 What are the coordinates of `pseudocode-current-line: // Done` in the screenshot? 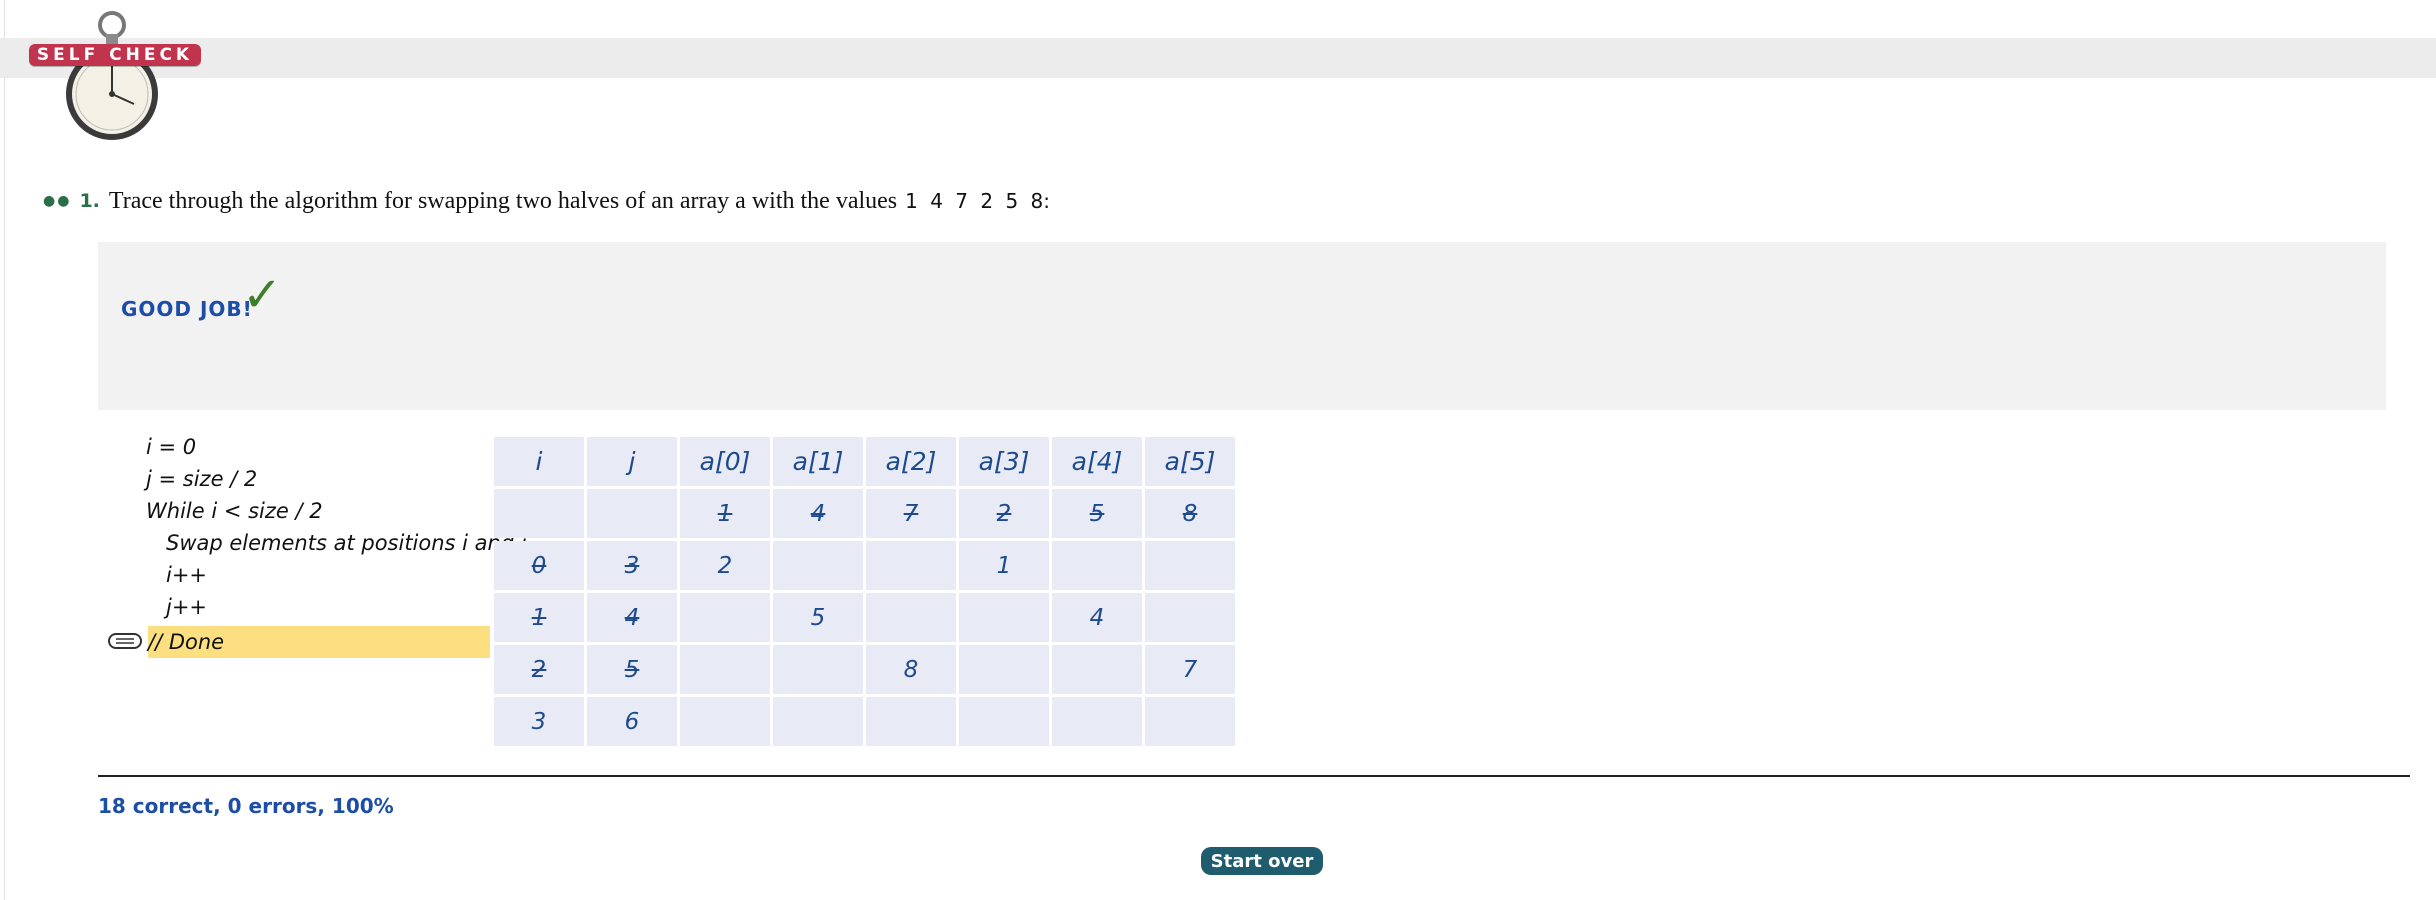 It's located at (319, 642).